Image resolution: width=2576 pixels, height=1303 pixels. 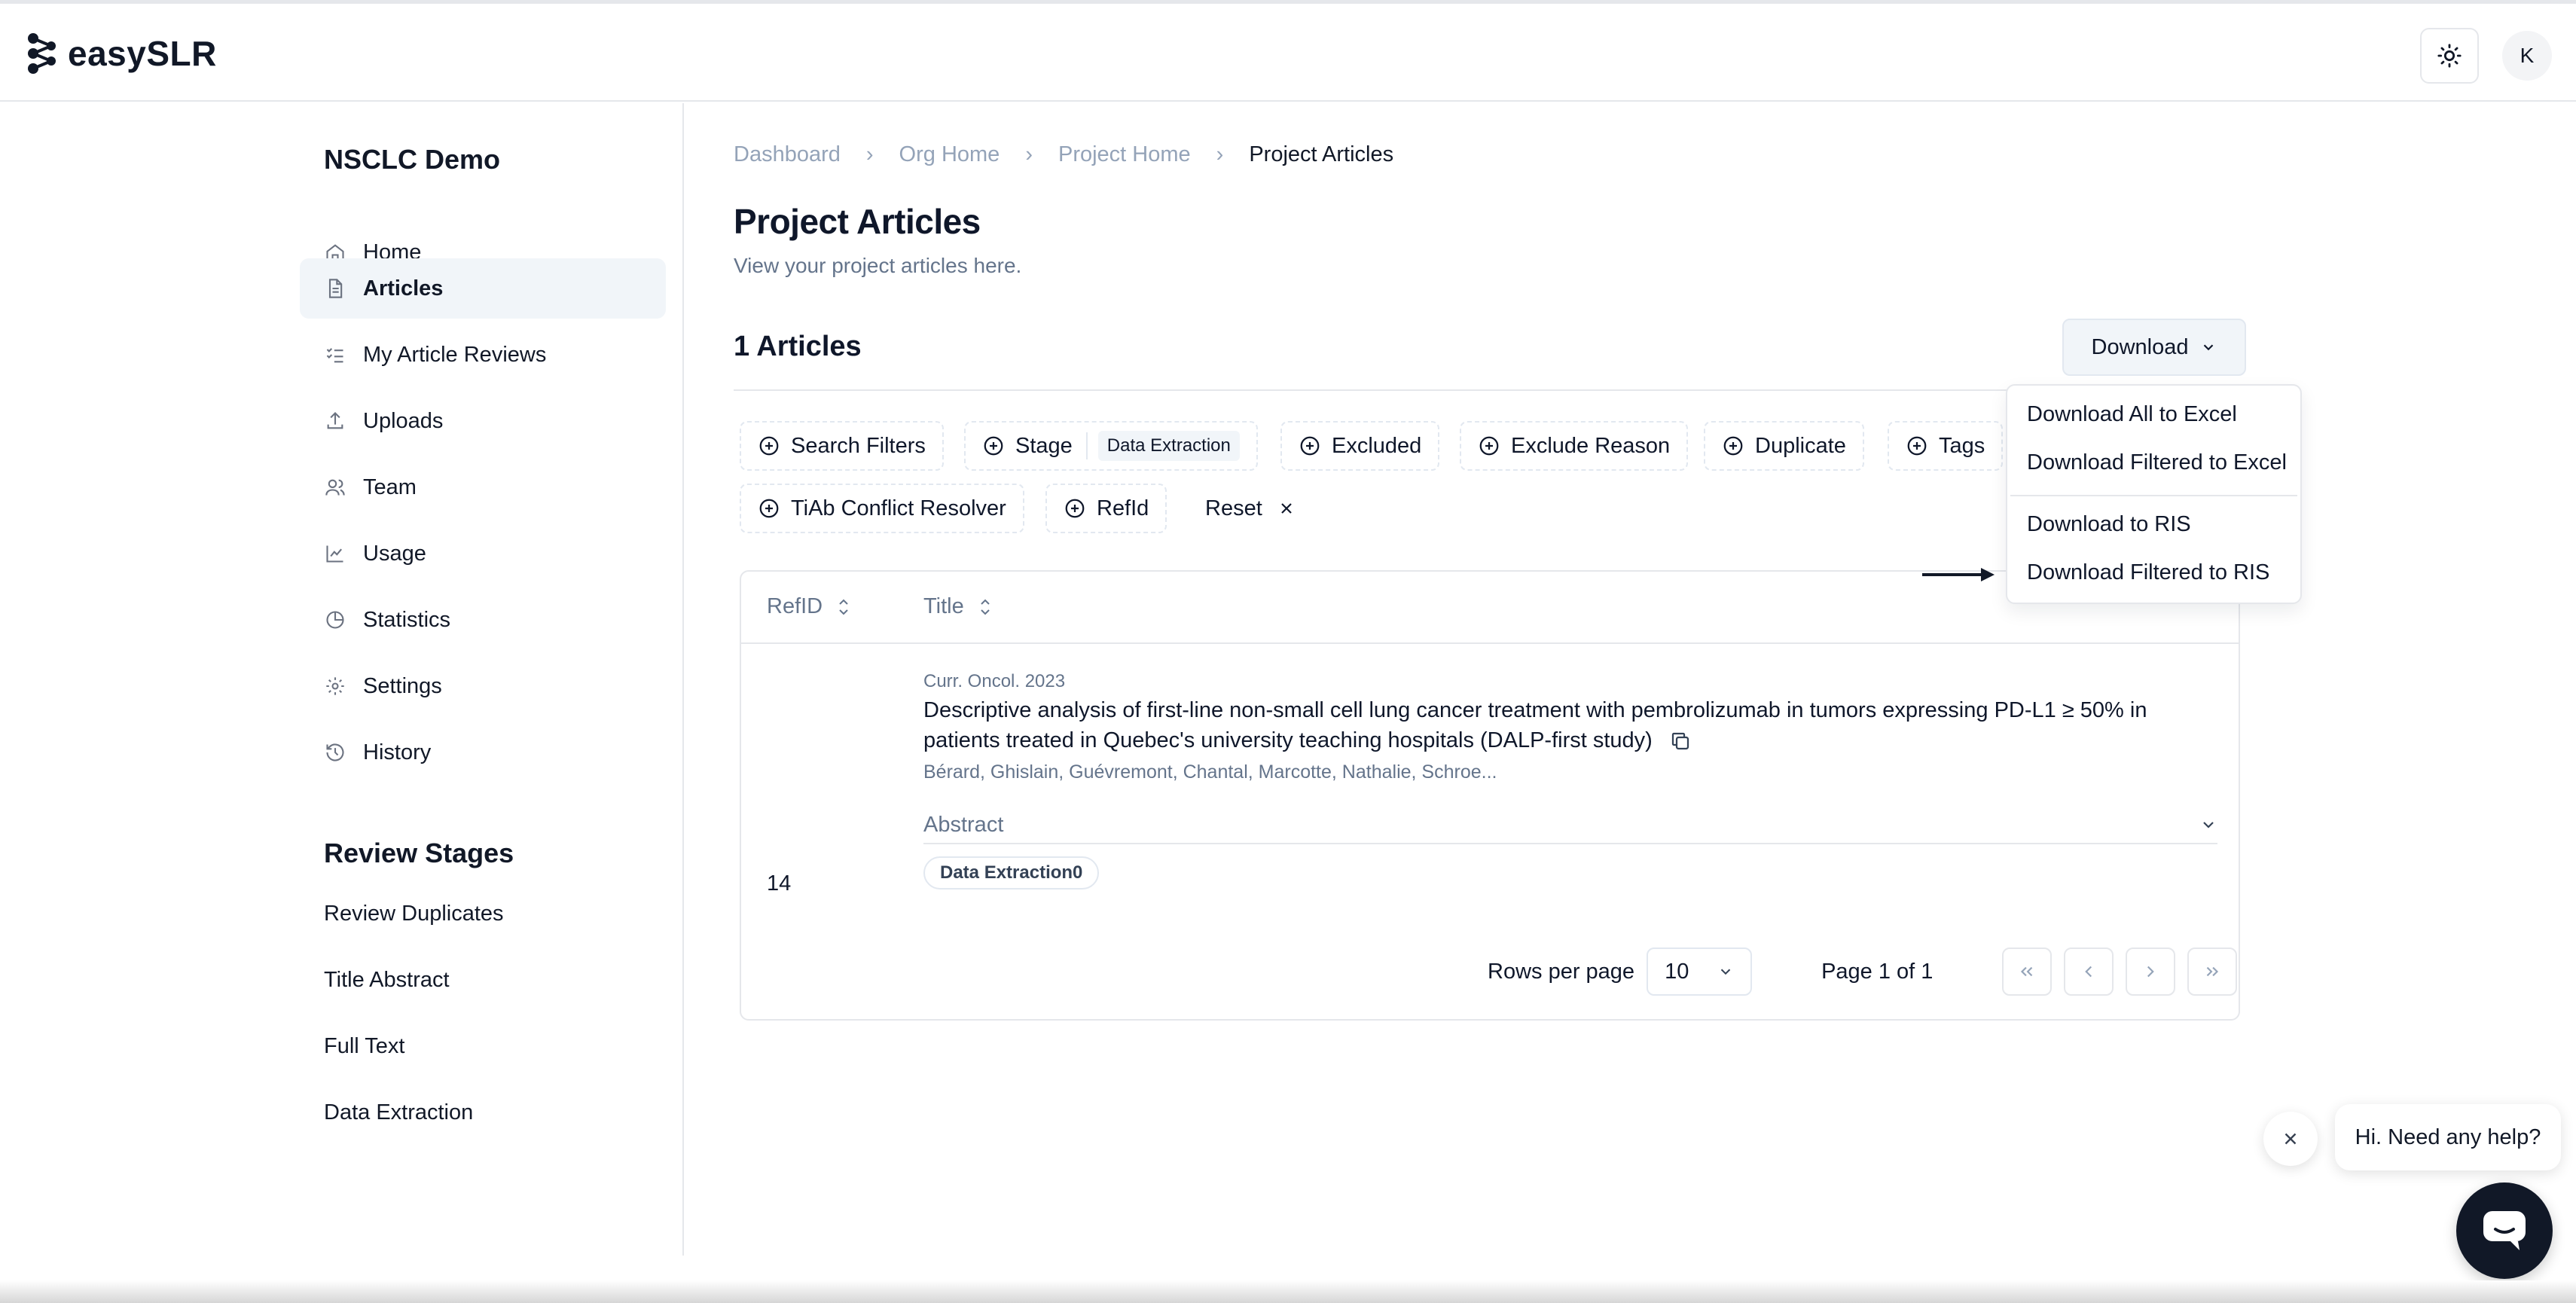 I want to click on sidebar-item-label: Team, so click(x=390, y=487).